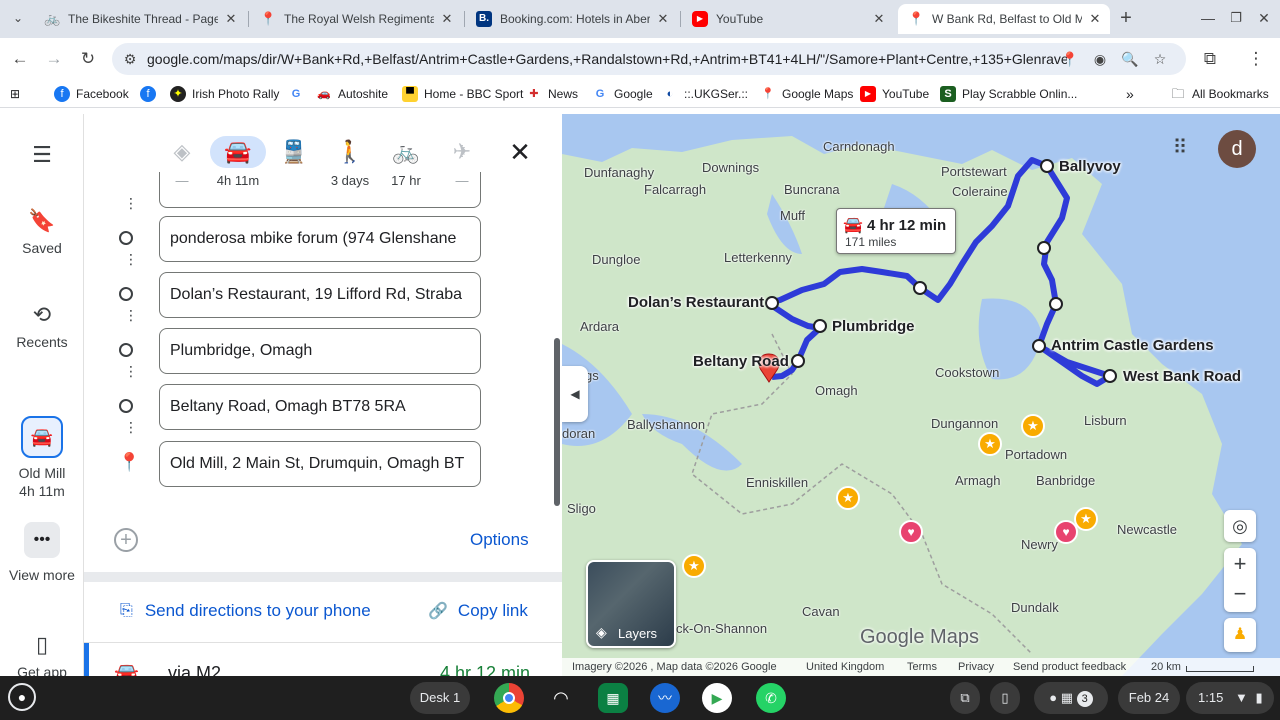 This screenshot has height=720, width=1280. What do you see at coordinates (1130, 94) in the screenshot?
I see `more-bookmarks-icon: »` at bounding box center [1130, 94].